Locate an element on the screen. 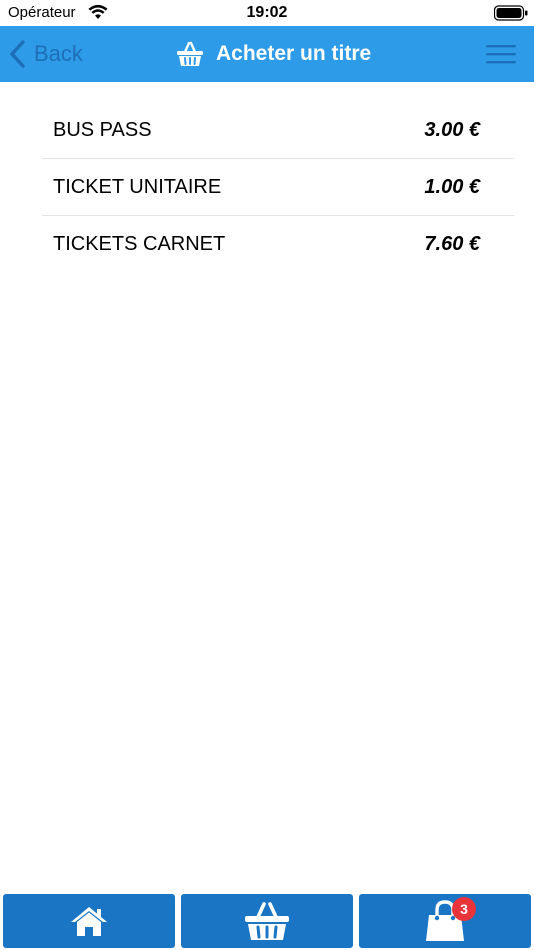 The image size is (534, 950). chevron-left-icon is located at coordinates (17, 54).